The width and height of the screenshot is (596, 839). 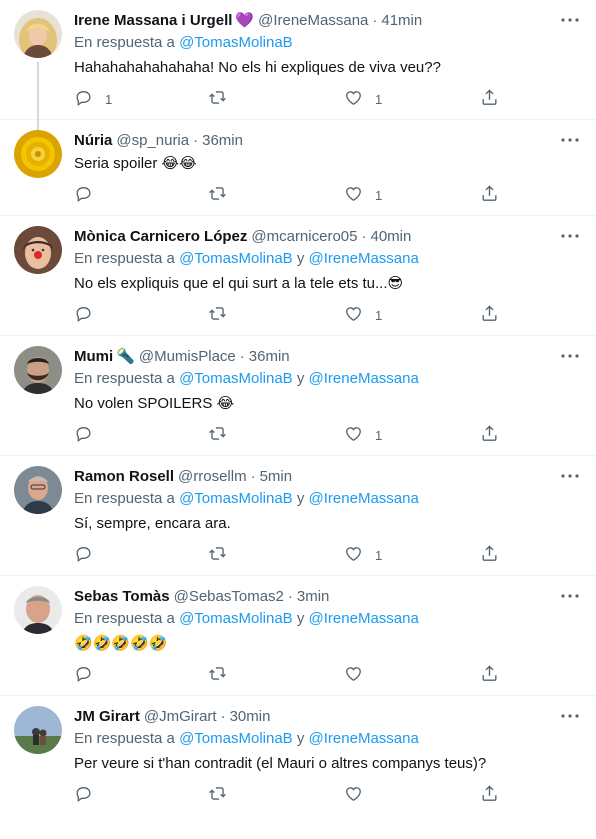 I want to click on name-emoji: 💜, so click(x=245, y=20).